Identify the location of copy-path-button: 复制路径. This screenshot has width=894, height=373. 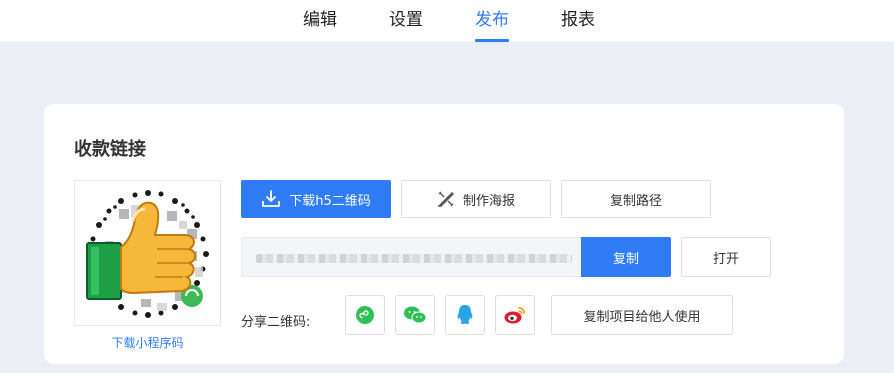
(636, 199).